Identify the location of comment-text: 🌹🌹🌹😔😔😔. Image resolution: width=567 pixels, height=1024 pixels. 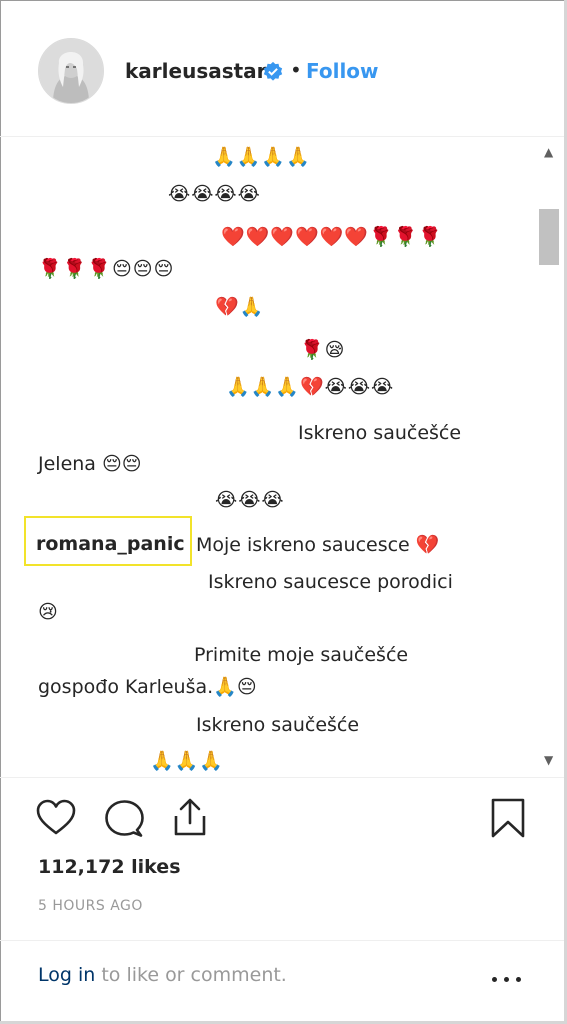
(106, 269).